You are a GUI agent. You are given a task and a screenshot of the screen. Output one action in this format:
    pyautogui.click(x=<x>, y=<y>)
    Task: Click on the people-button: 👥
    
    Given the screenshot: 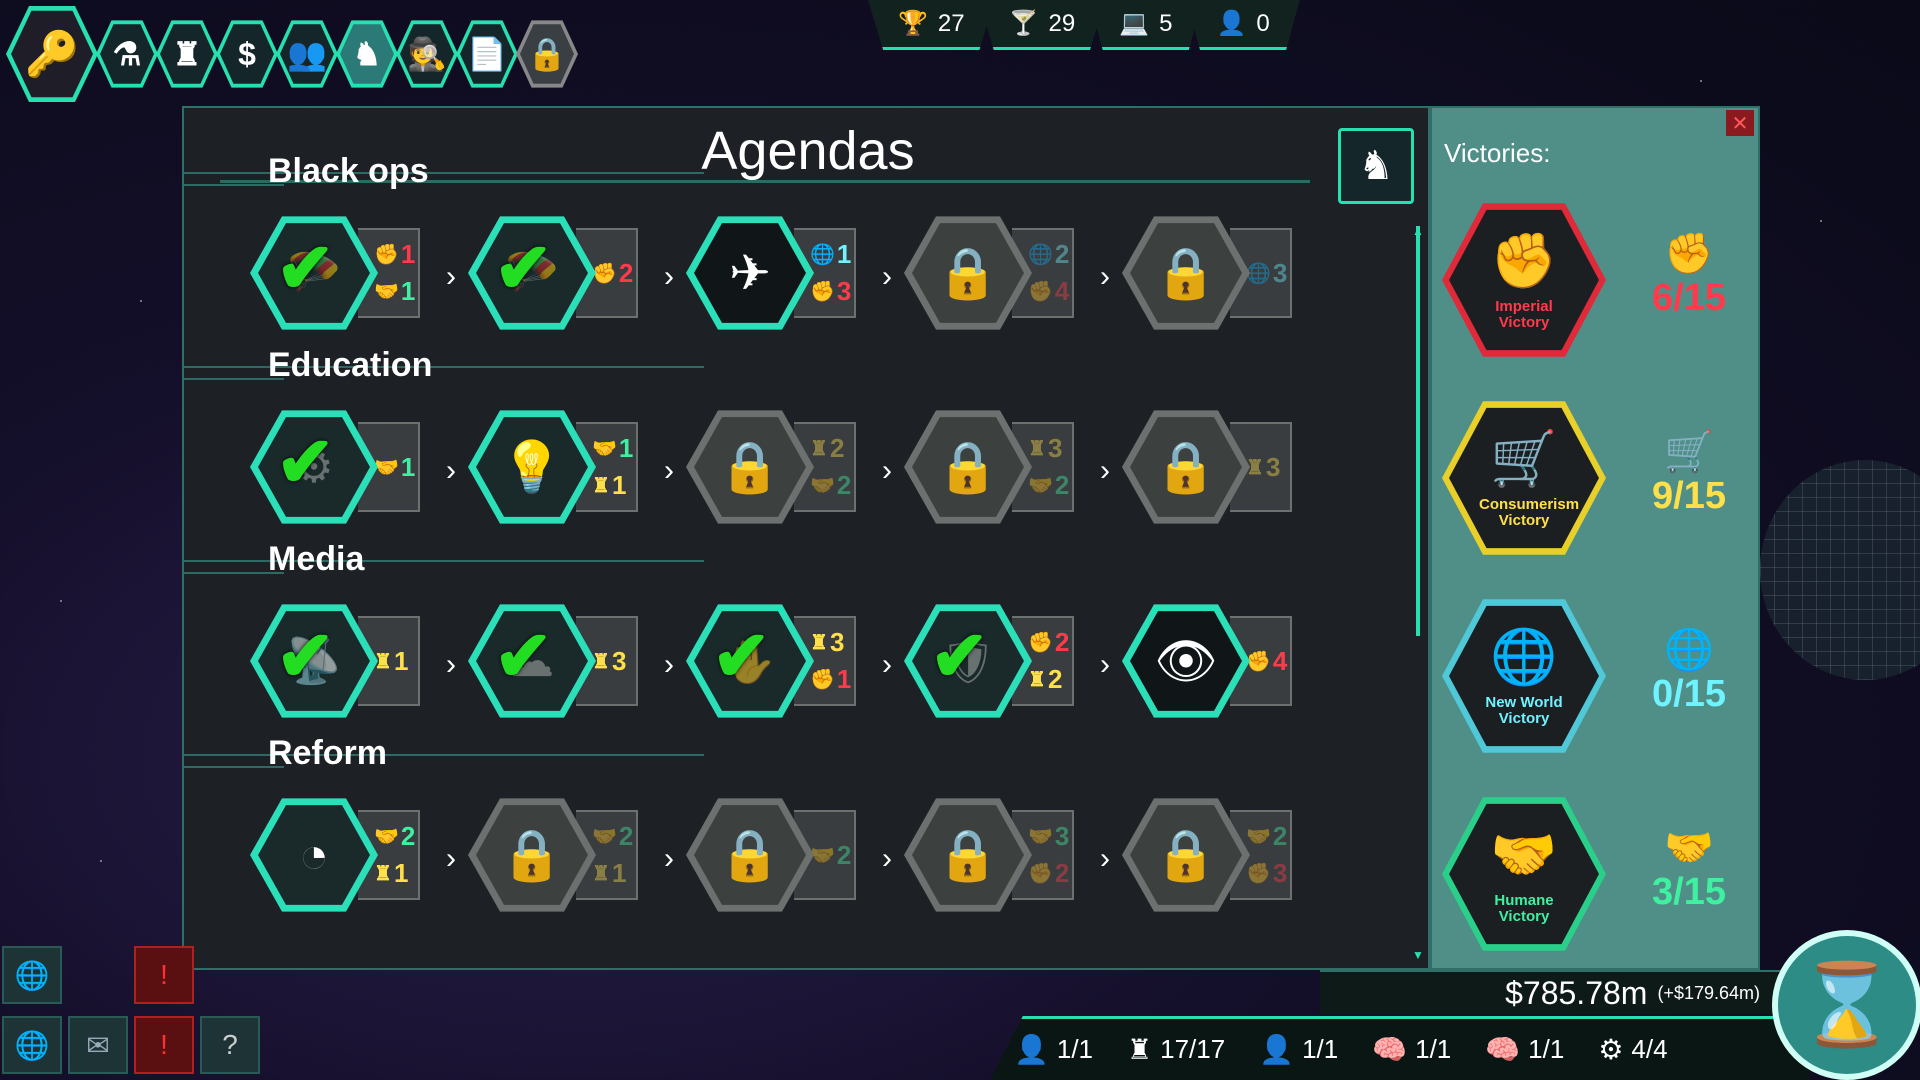 What is the action you would take?
    pyautogui.click(x=307, y=54)
    